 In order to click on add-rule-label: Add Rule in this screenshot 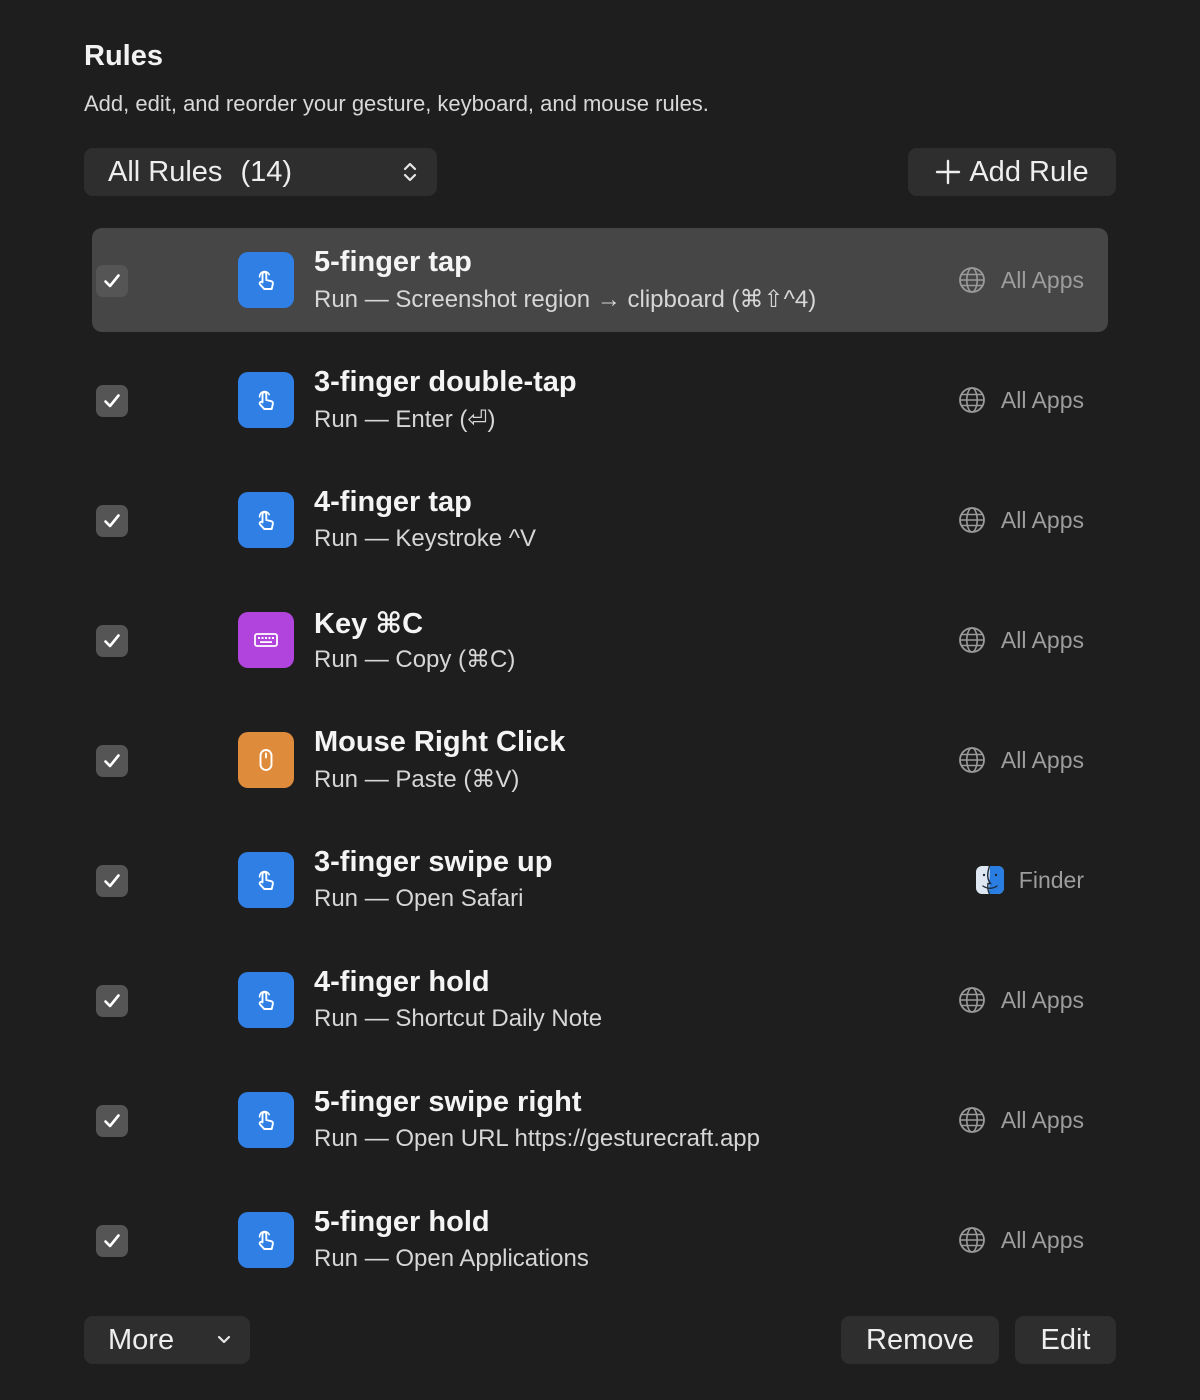, I will do `click(1029, 171)`.